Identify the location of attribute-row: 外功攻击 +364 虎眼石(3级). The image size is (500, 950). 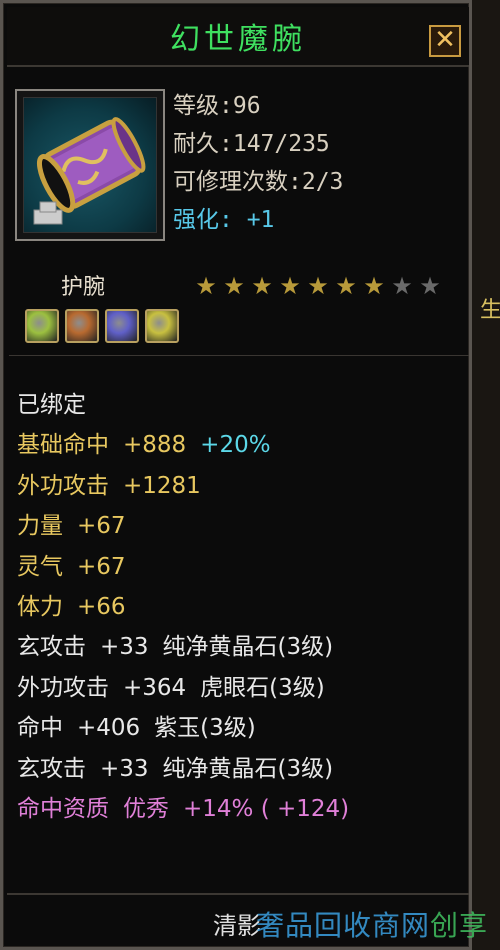
(183, 688).